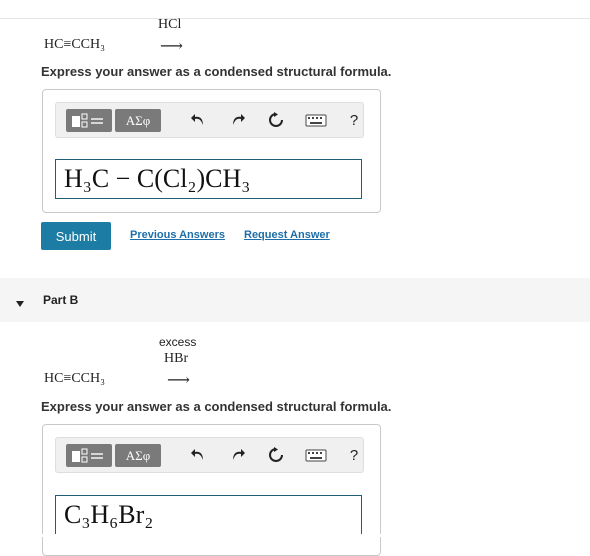 The image size is (590, 556). What do you see at coordinates (208, 515) in the screenshot?
I see `answer-input-b: C₃H₆Br₂` at bounding box center [208, 515].